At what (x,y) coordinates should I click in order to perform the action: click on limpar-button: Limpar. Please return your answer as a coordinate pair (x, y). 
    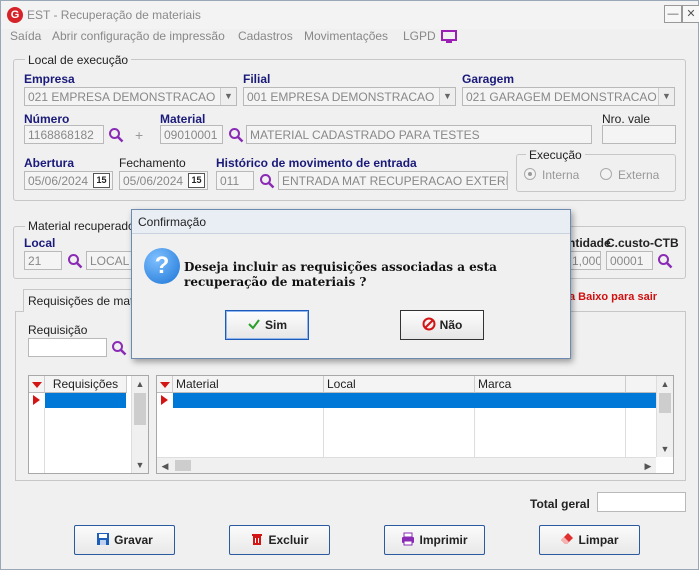
    Looking at the image, I should click on (589, 540).